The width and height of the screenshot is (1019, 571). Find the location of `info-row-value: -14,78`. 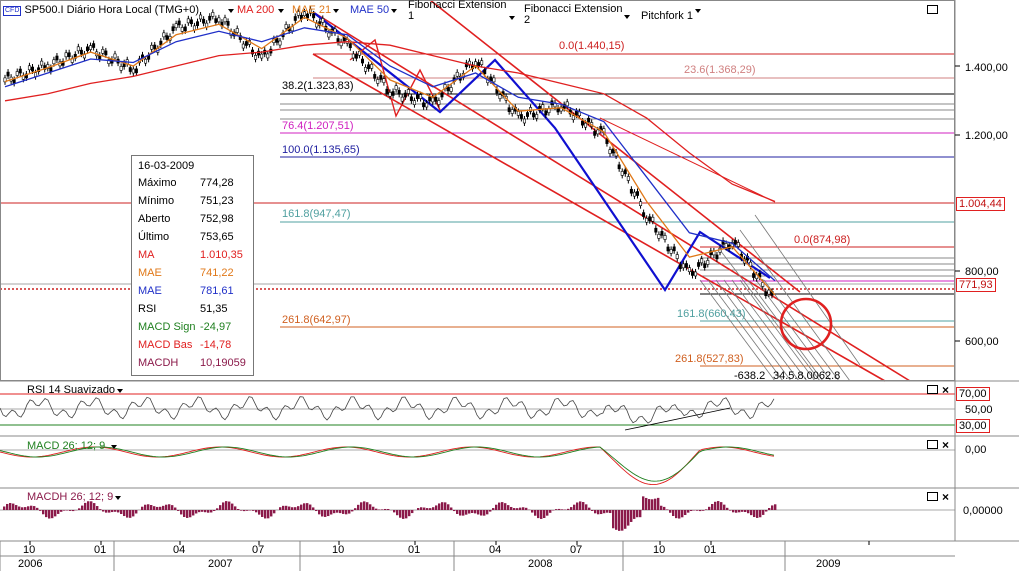

info-row-value: -14,78 is located at coordinates (216, 345).